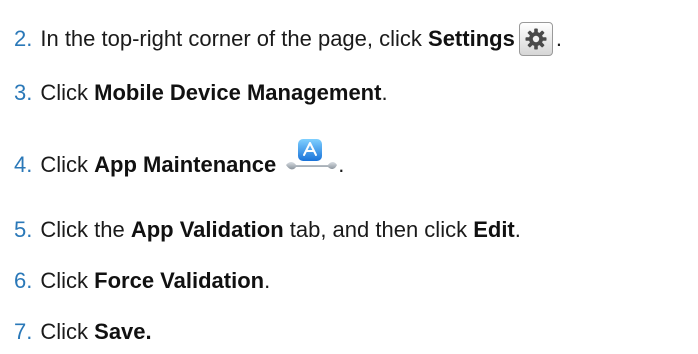 The image size is (698, 354). What do you see at coordinates (471, 38) in the screenshot?
I see `ui-term-settings: Settings` at bounding box center [471, 38].